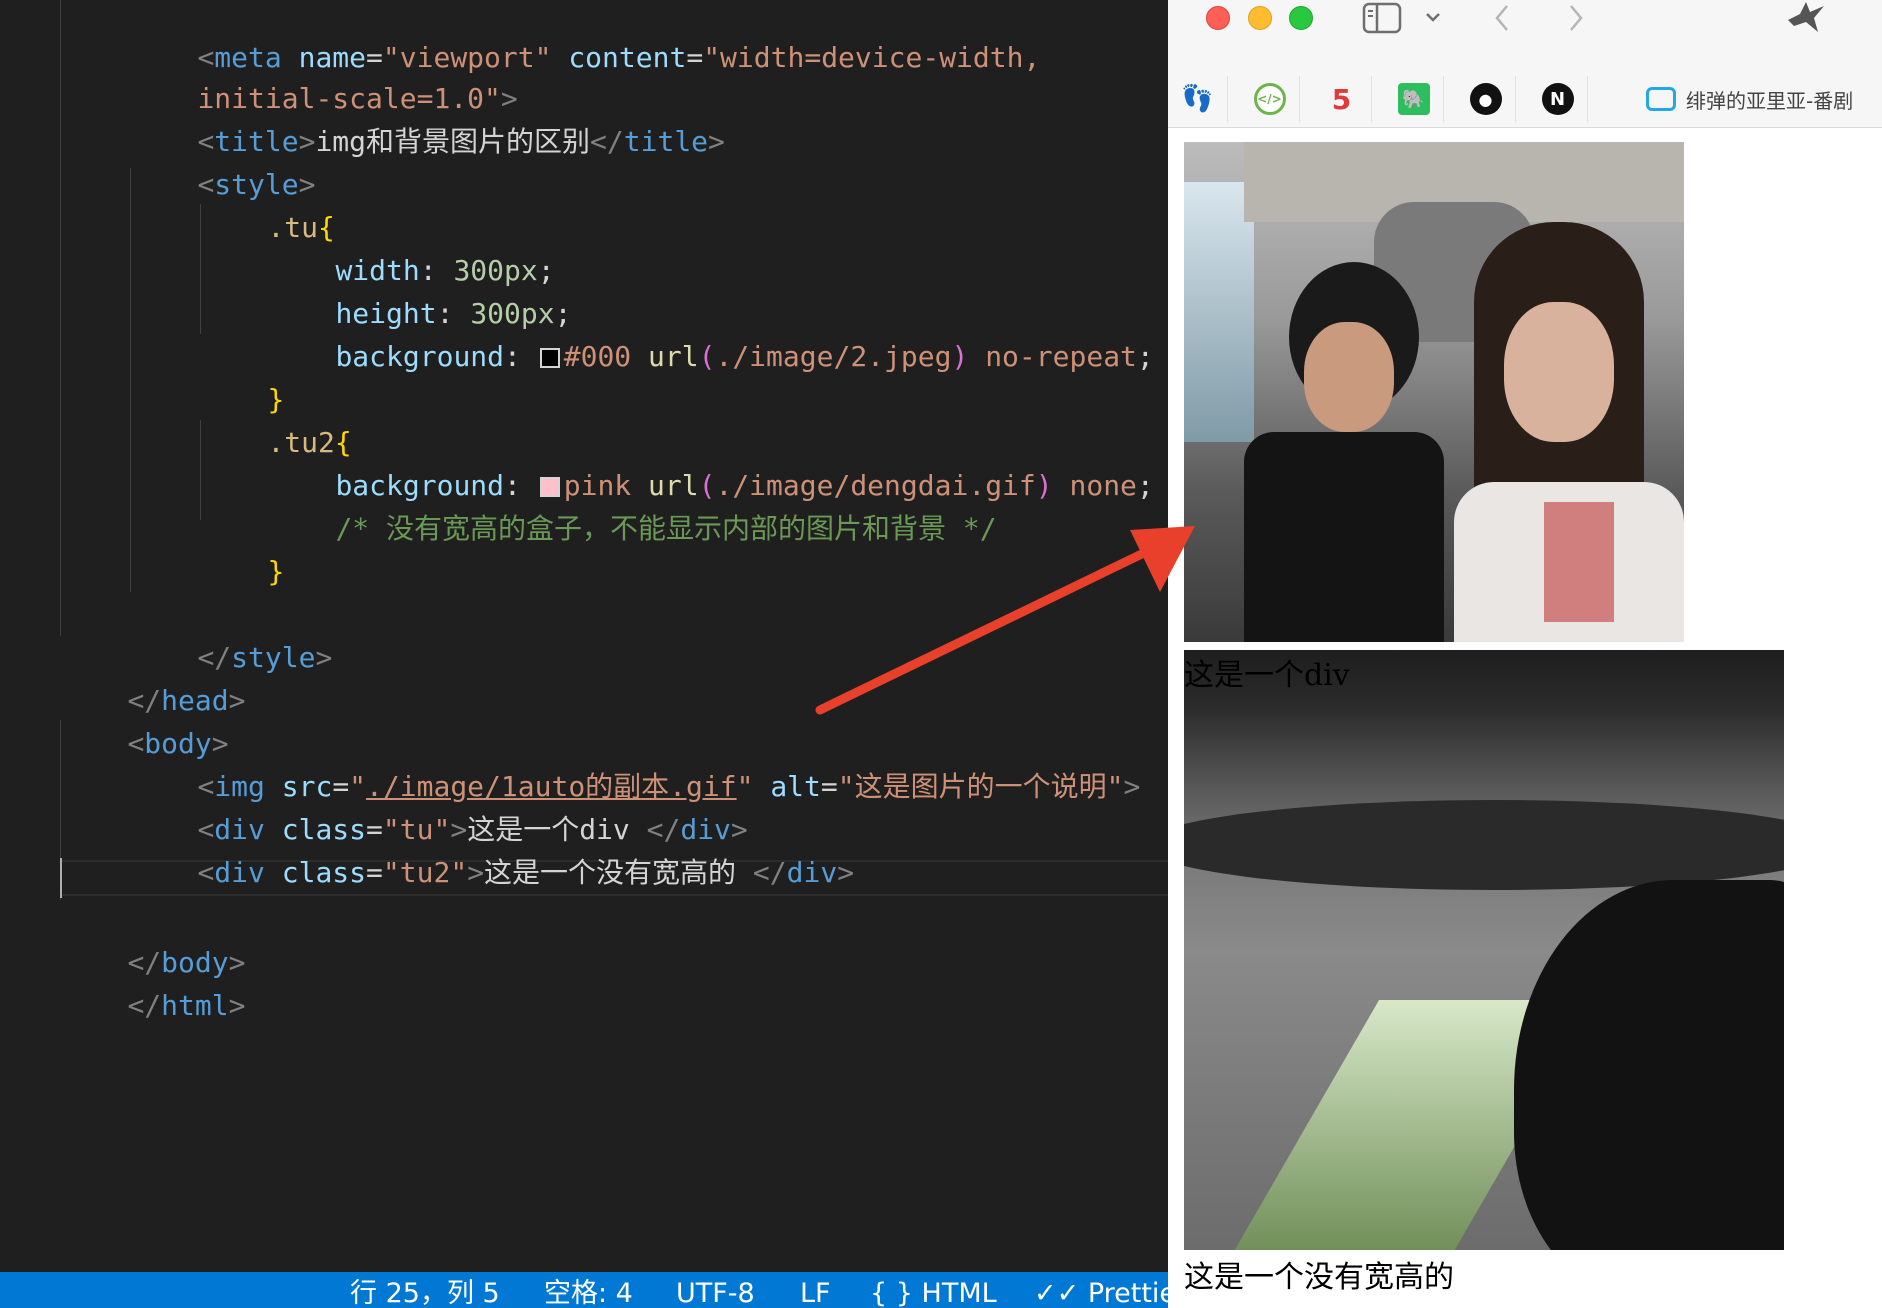  I want to click on favorite-github: ●, so click(1486, 99).